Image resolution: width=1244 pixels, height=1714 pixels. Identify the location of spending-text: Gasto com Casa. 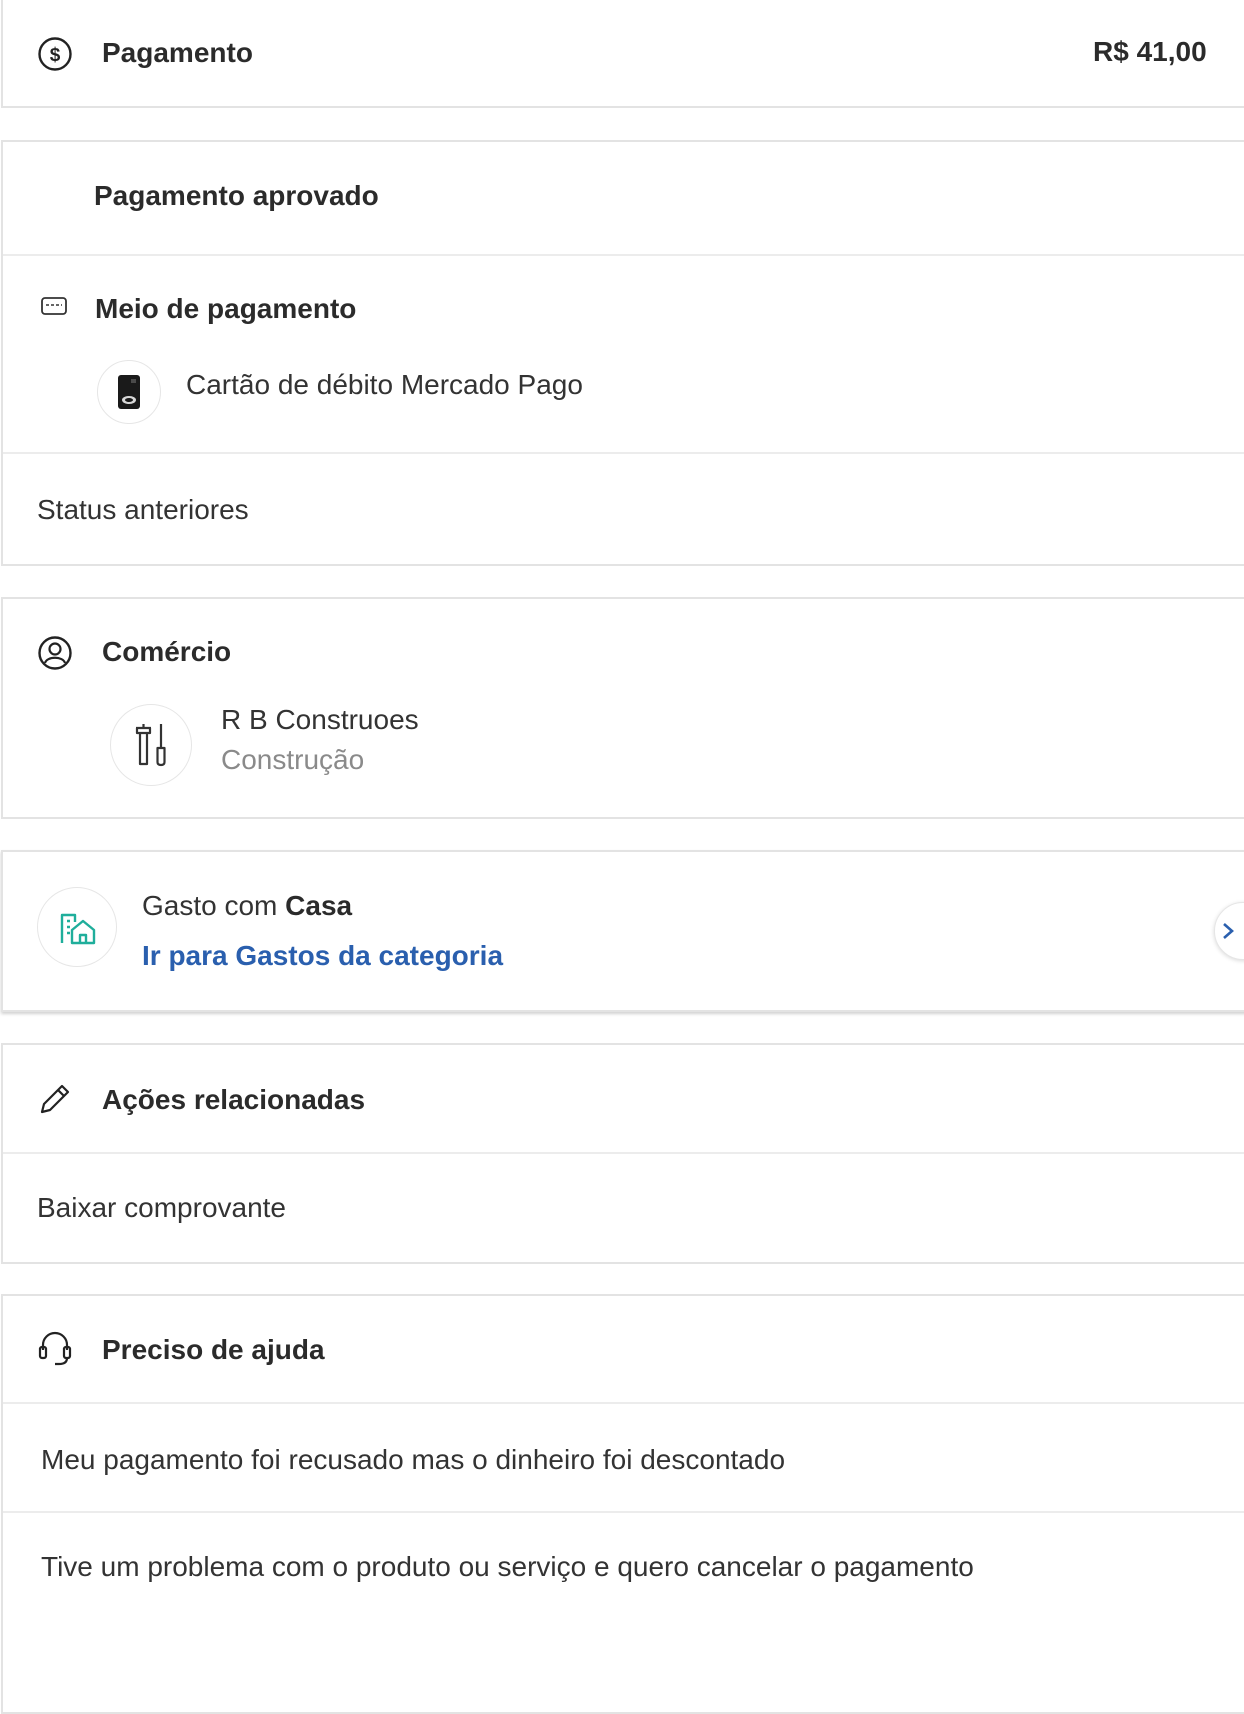
(247, 906).